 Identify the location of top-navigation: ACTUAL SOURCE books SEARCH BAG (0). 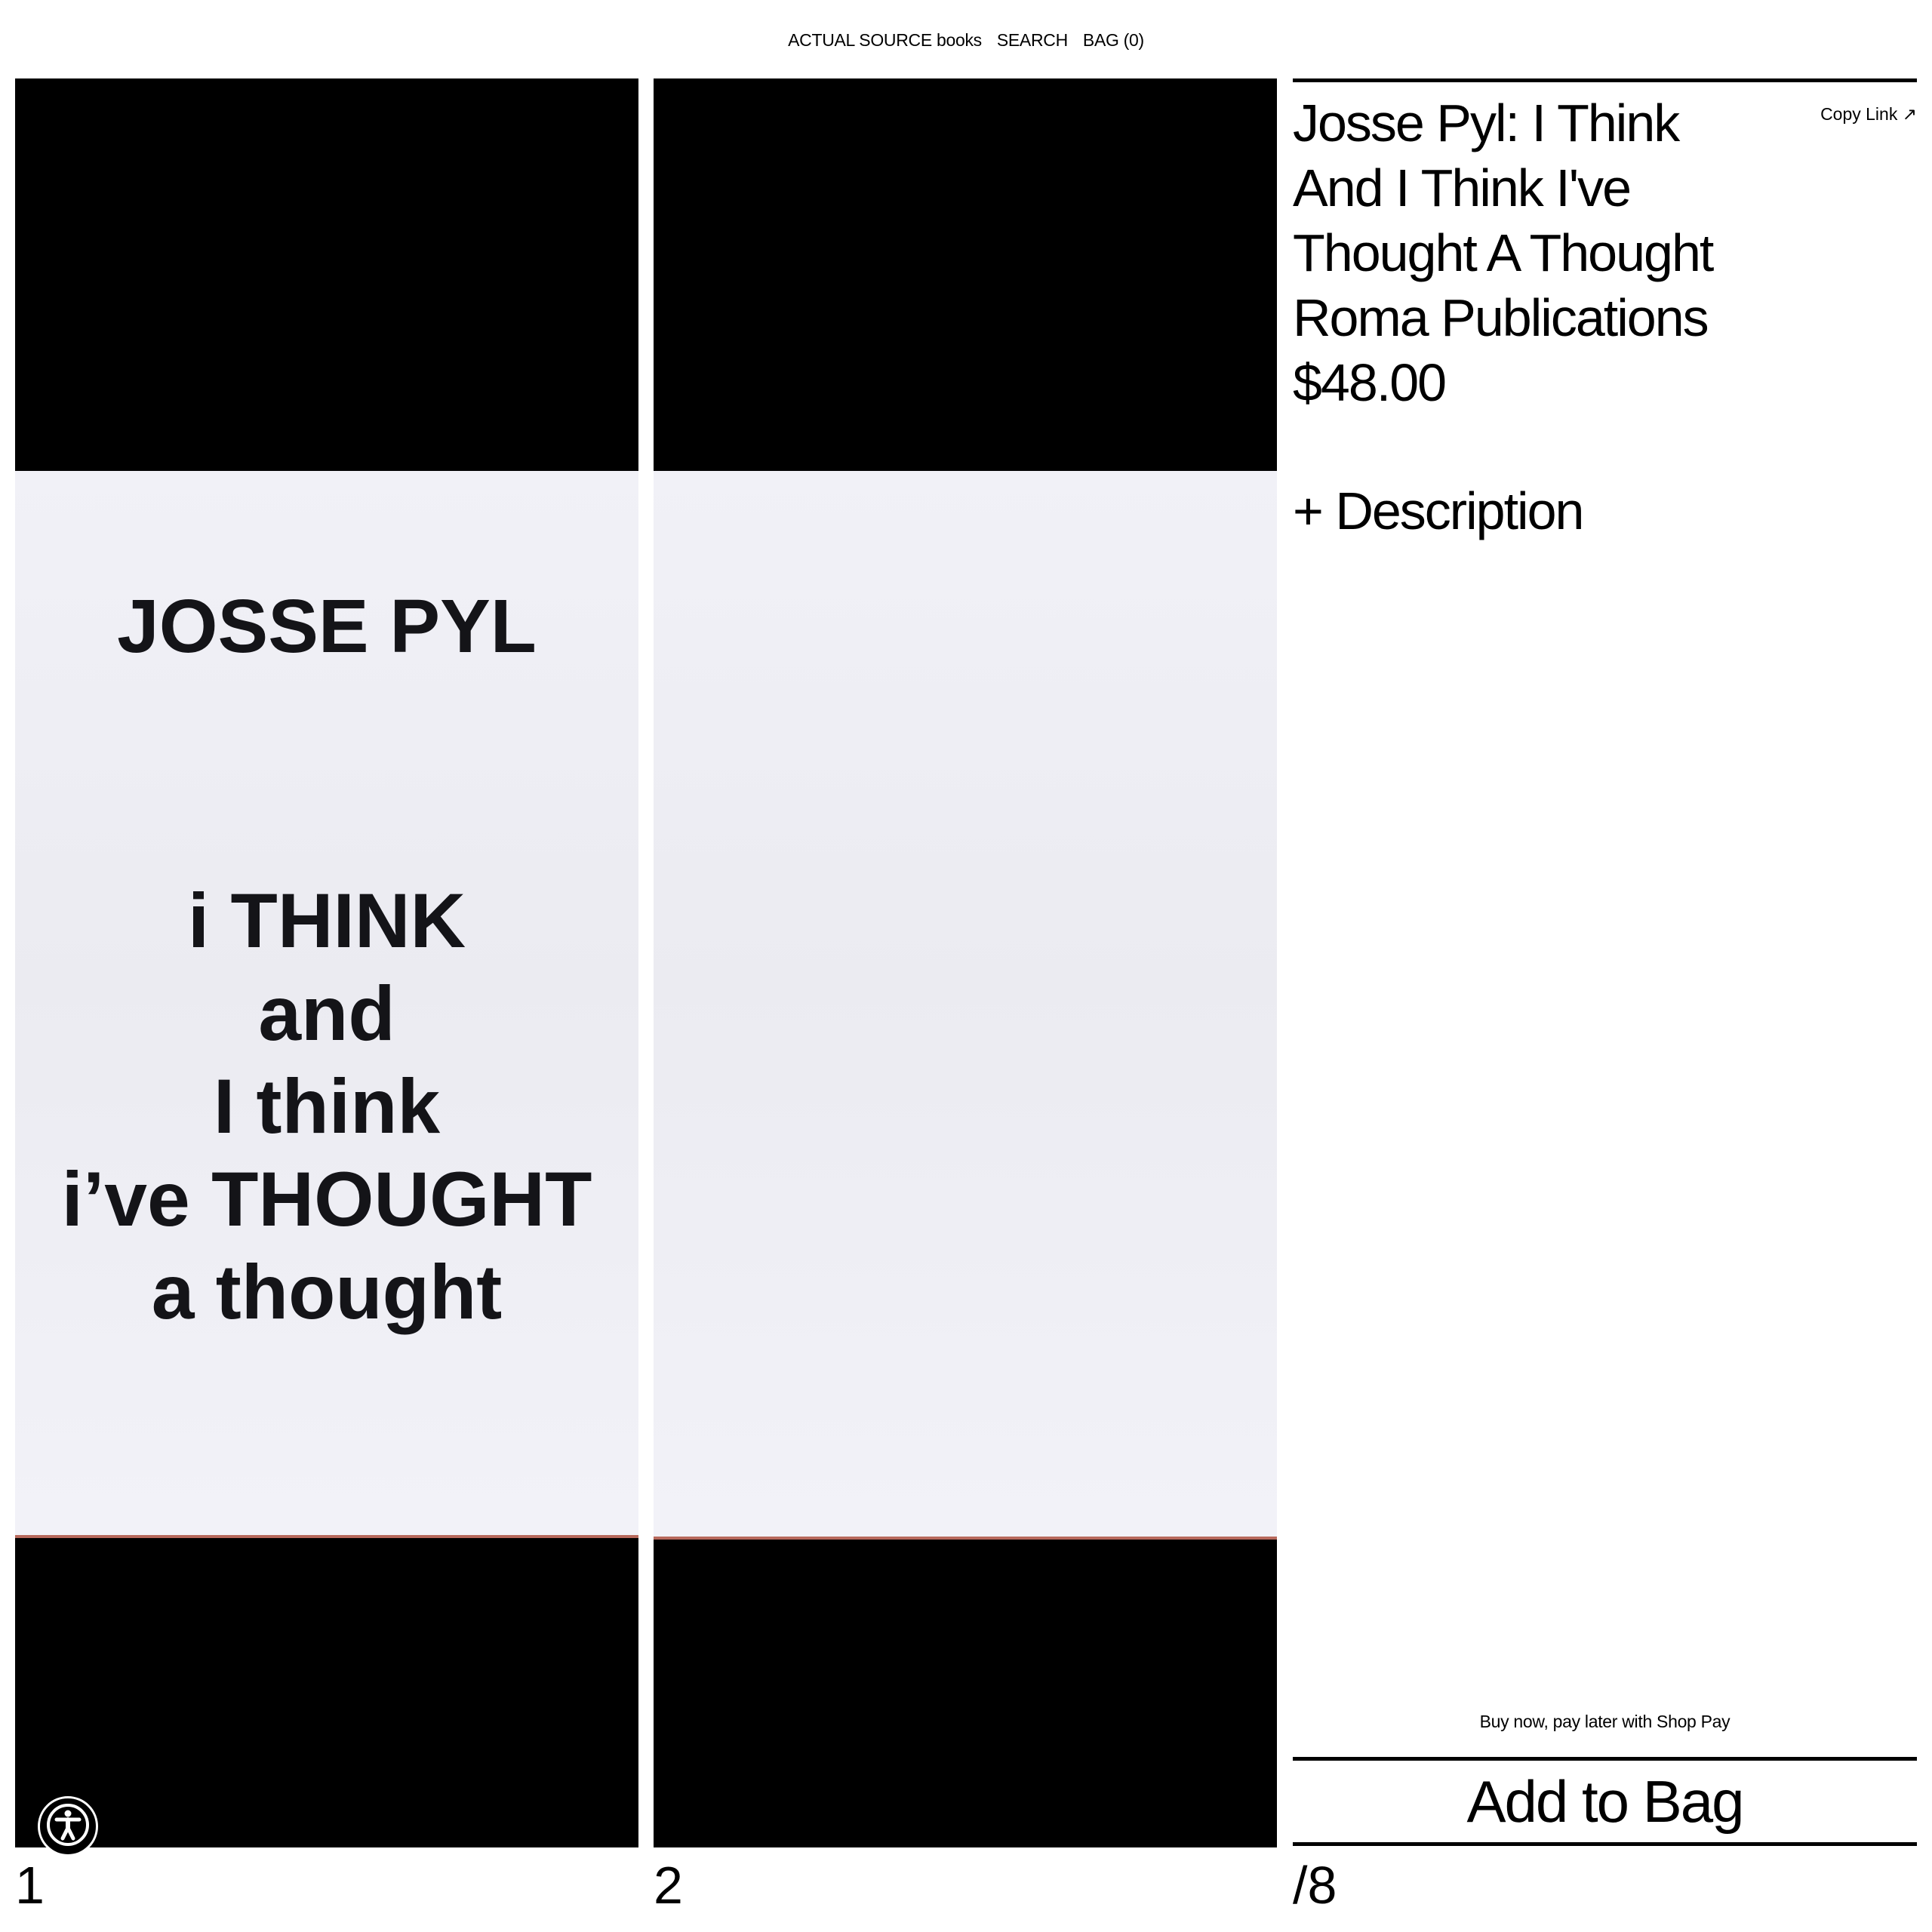
(966, 40).